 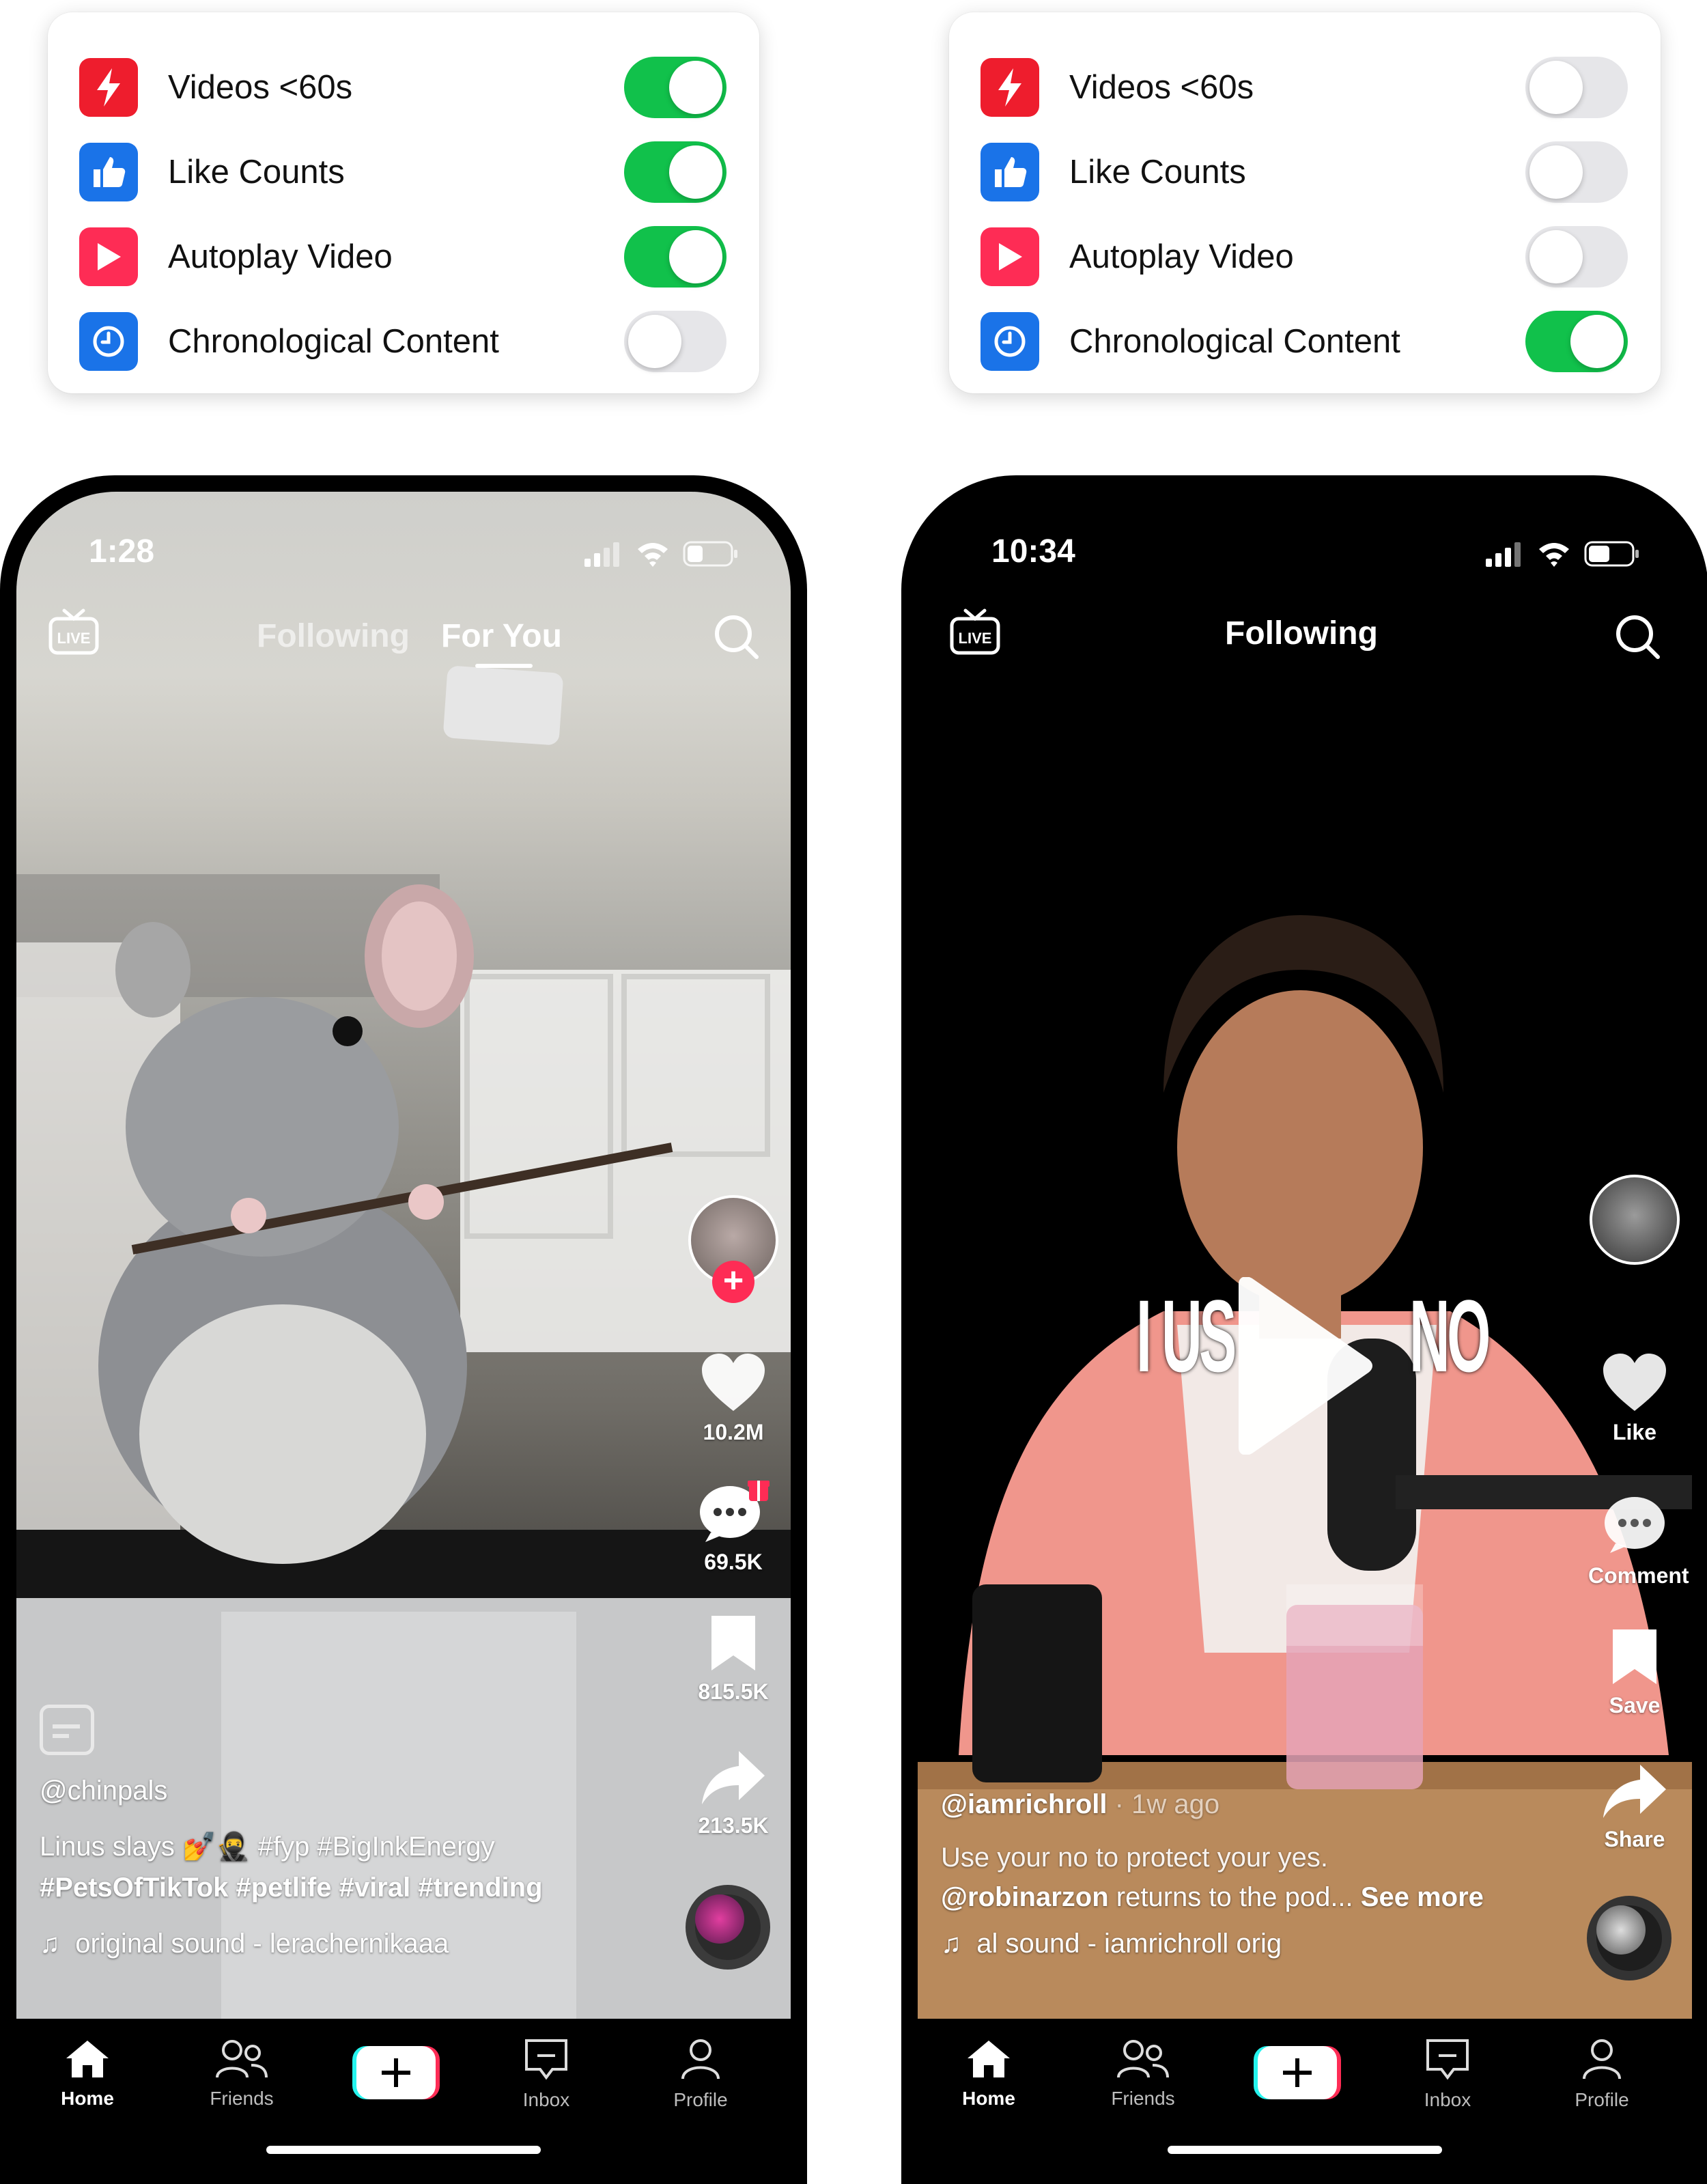 What do you see at coordinates (1563, 555) in the screenshot?
I see `status-icons` at bounding box center [1563, 555].